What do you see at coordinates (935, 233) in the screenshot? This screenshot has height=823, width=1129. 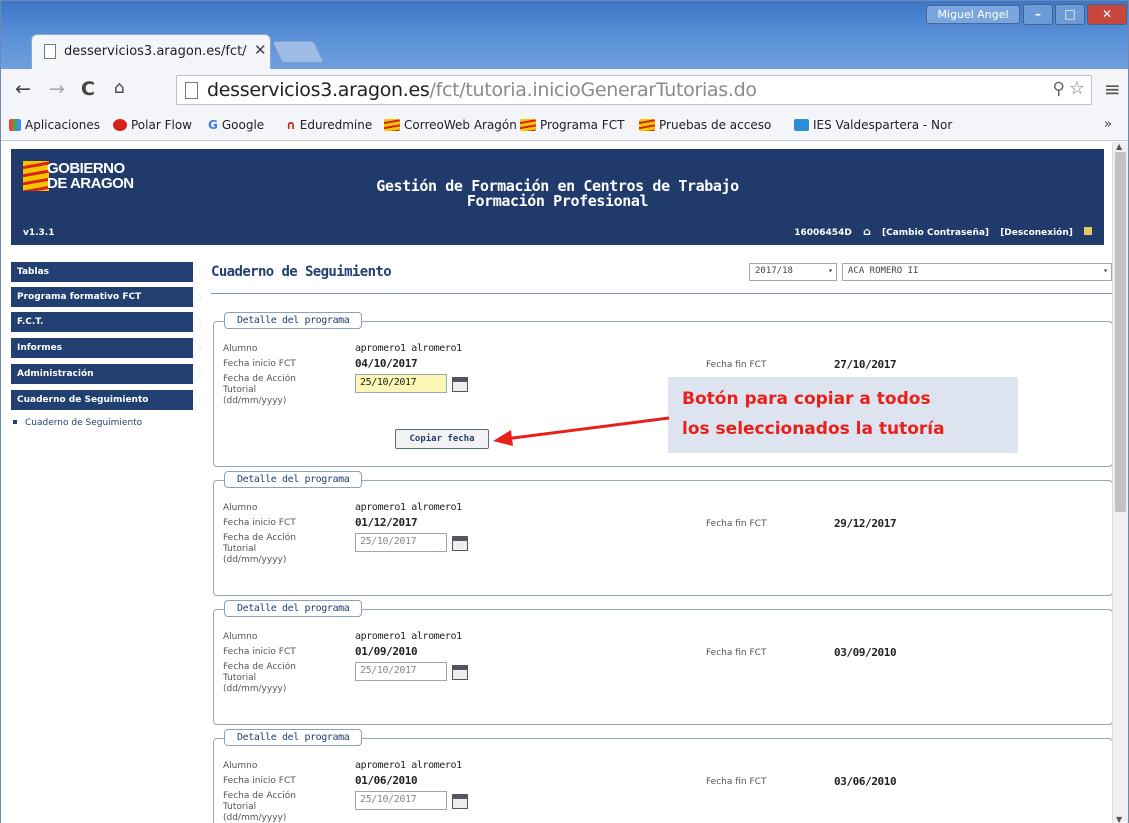 I see `change-password-link: [Cambio Contraseña]` at bounding box center [935, 233].